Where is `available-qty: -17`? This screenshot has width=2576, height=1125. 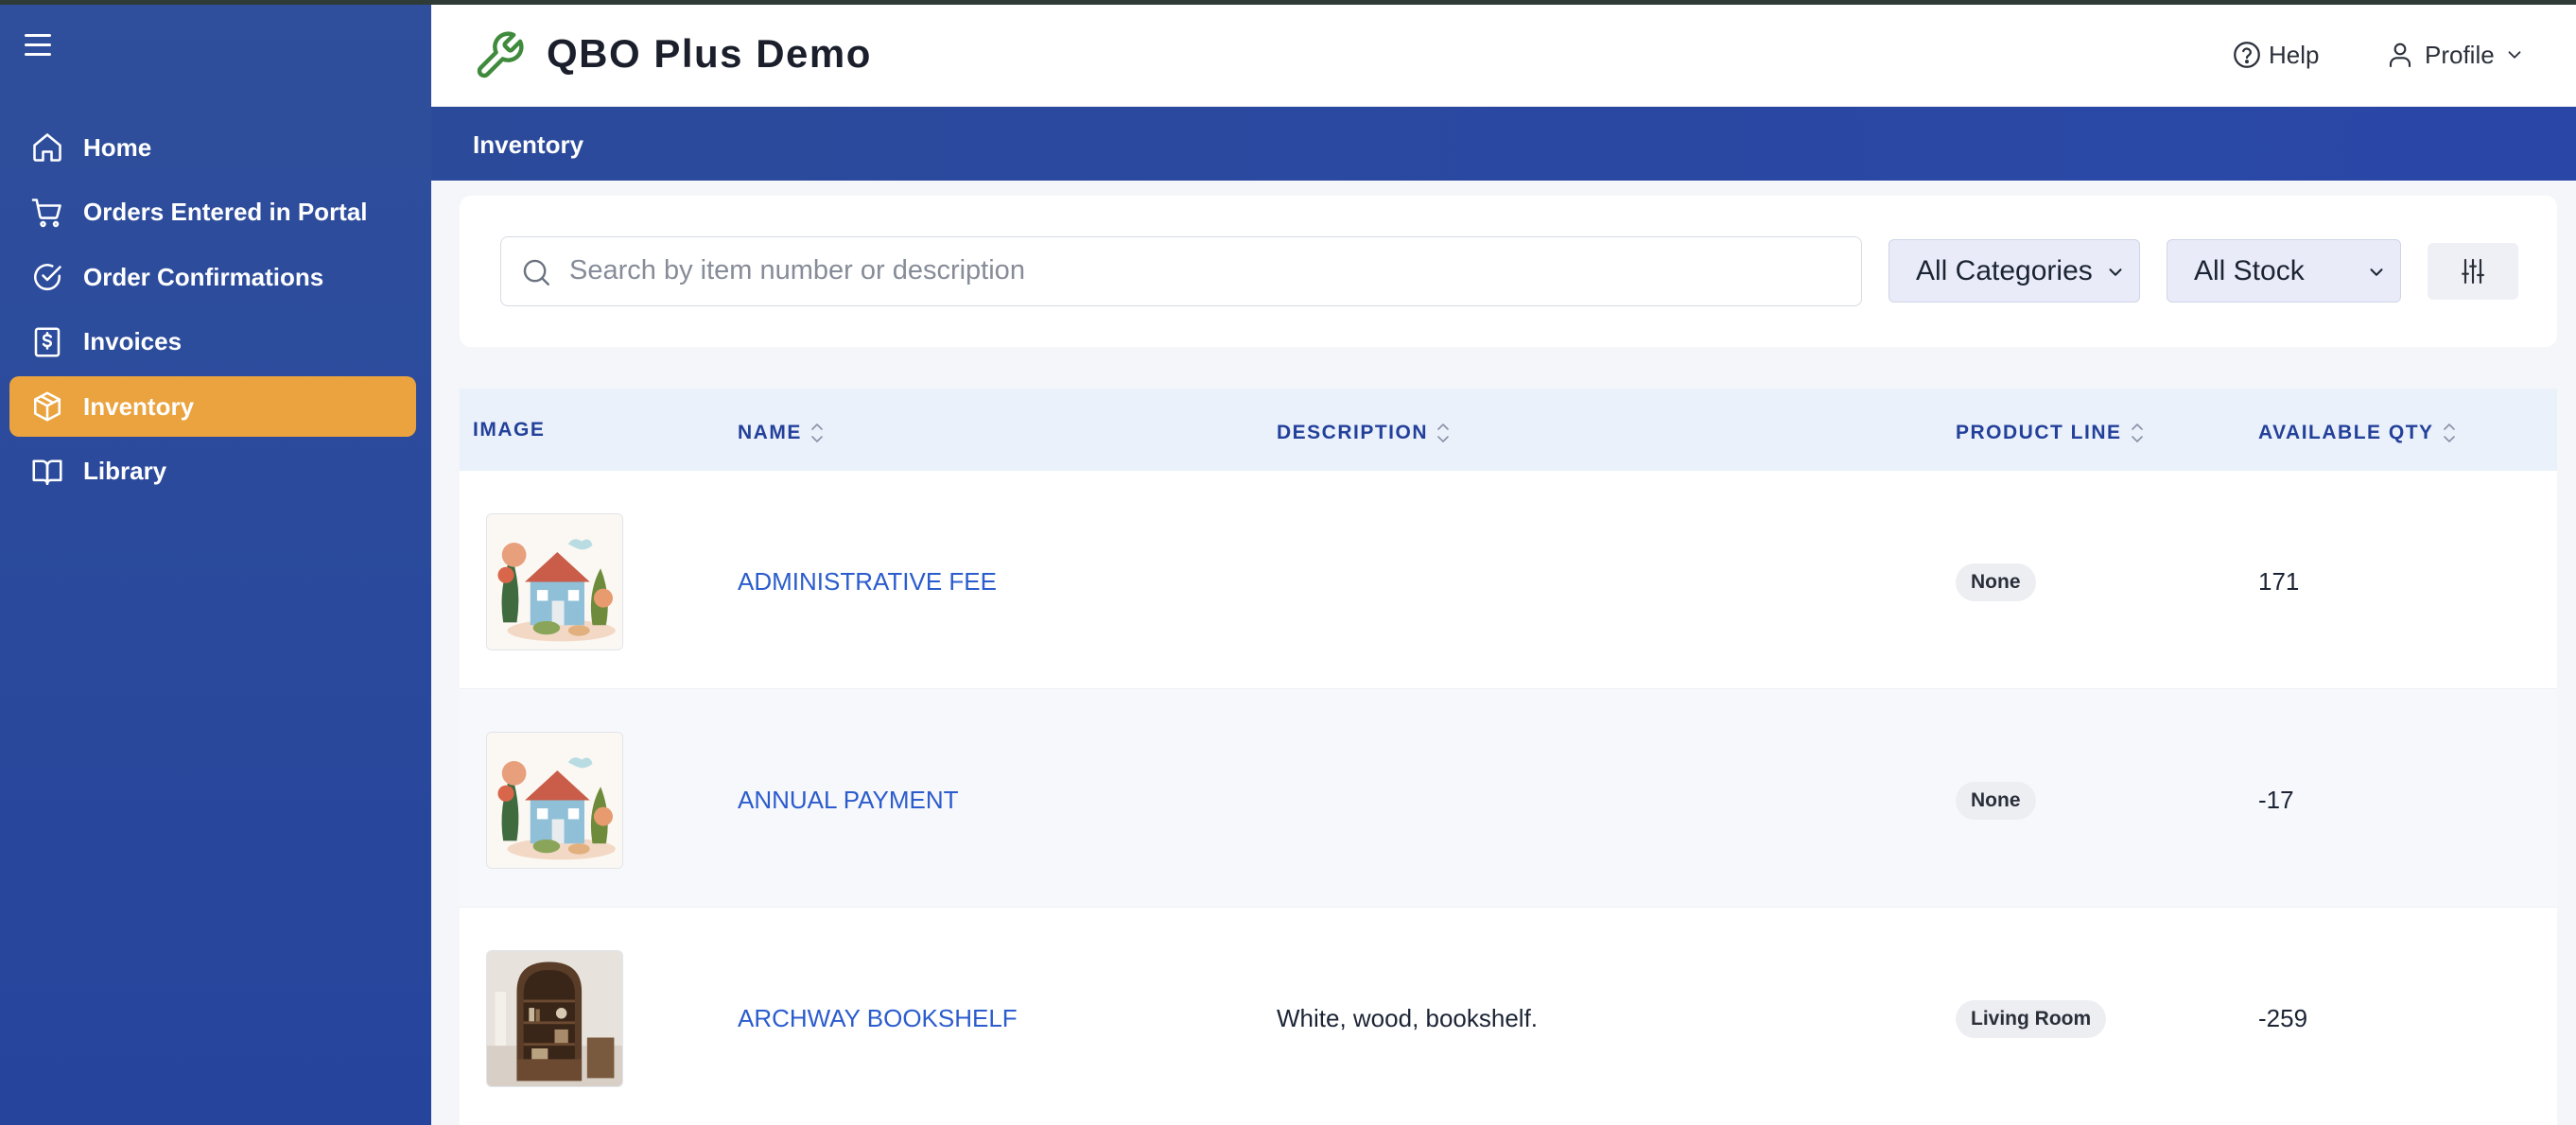
available-qty: -17 is located at coordinates (2276, 800).